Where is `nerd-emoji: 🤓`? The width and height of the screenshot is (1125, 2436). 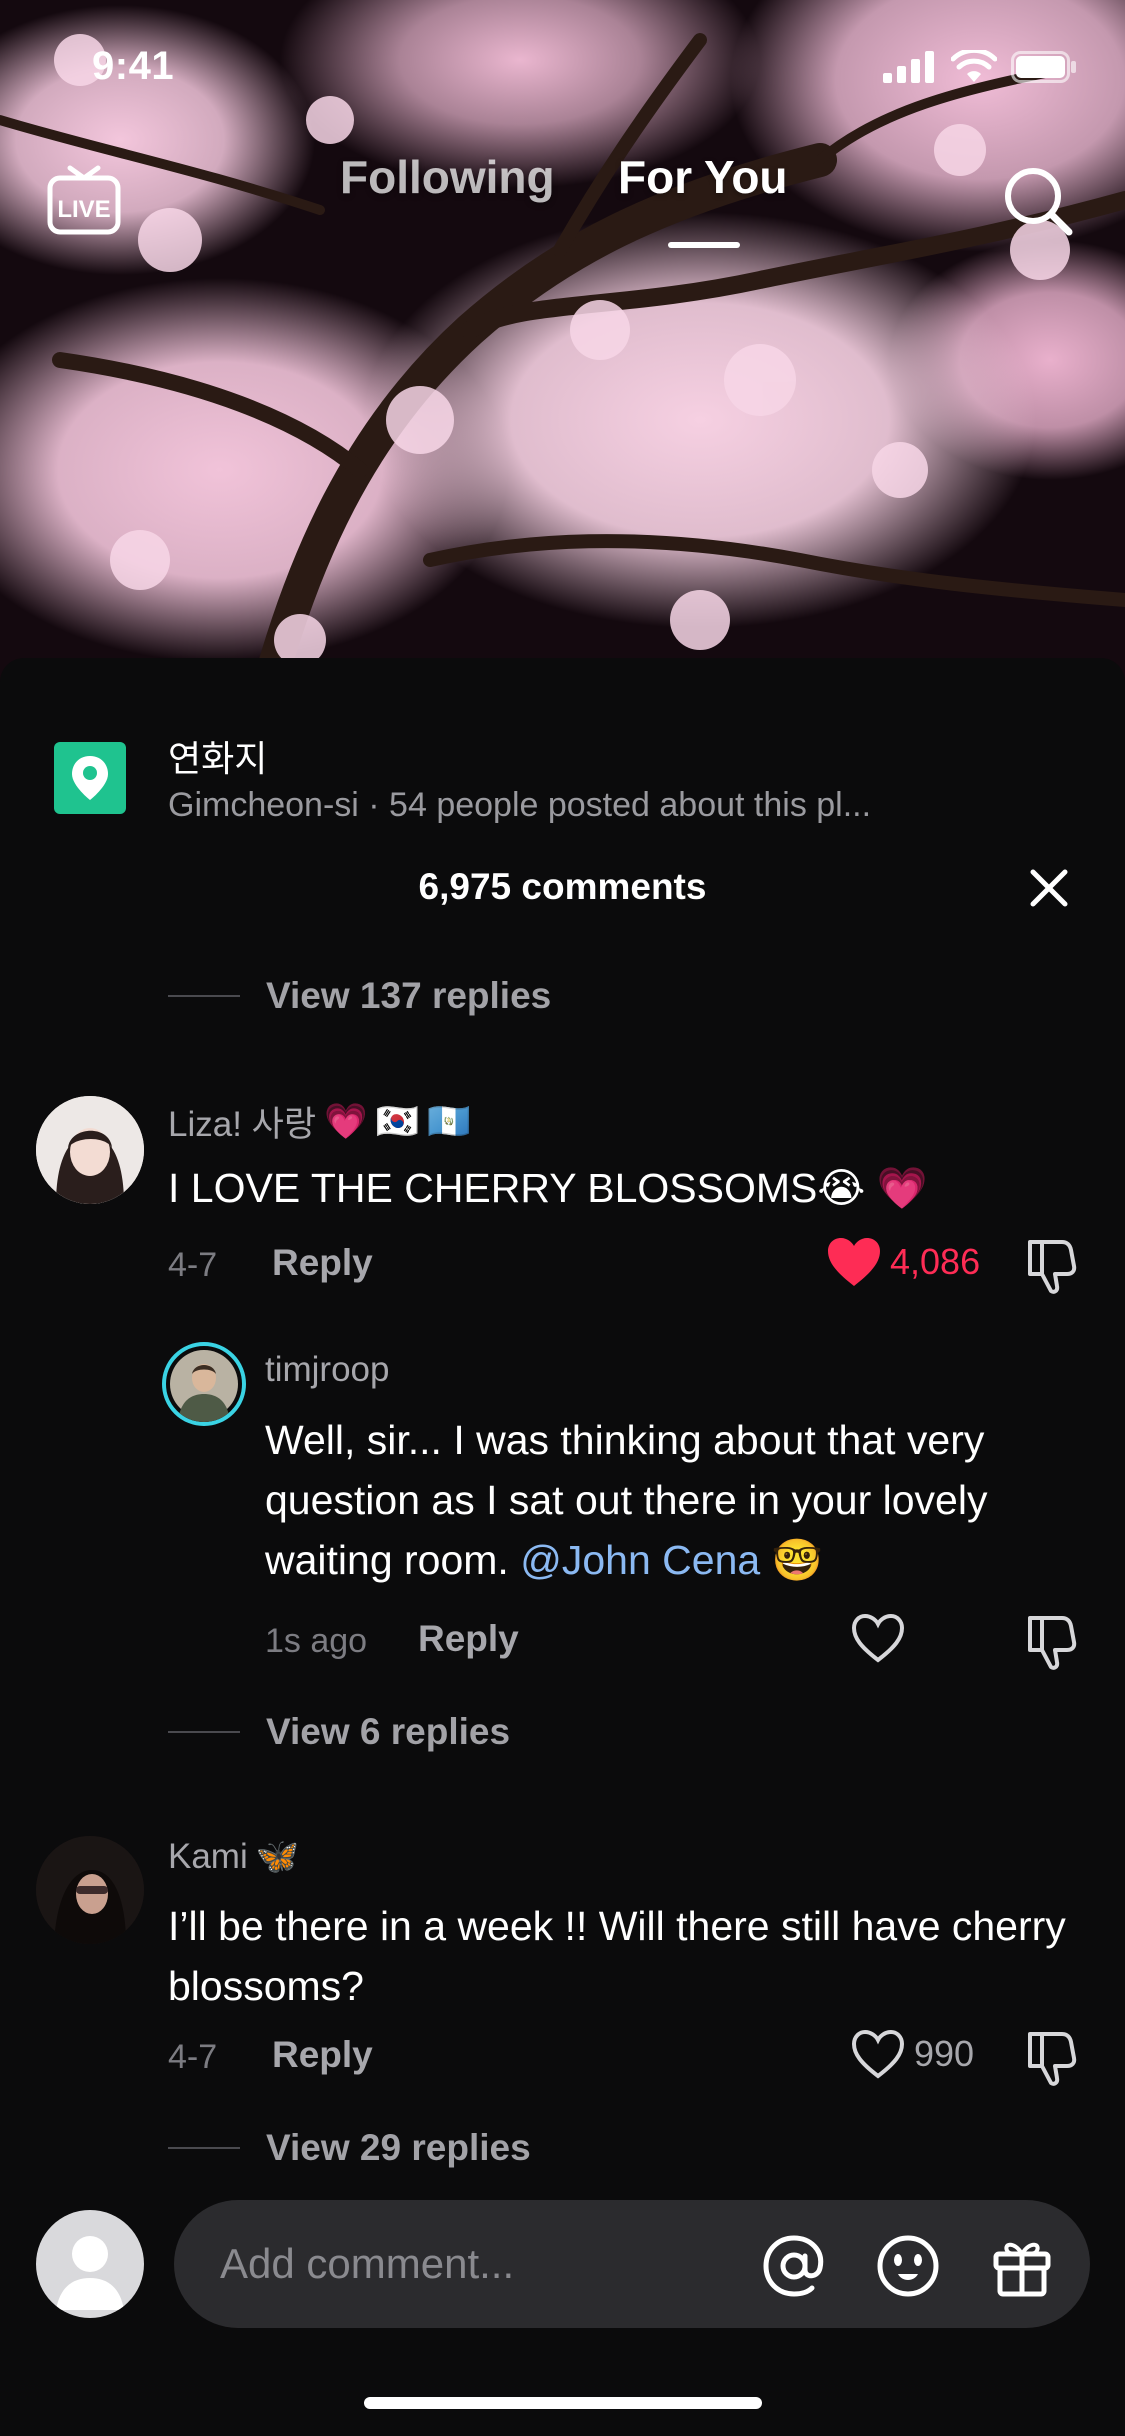 nerd-emoji: 🤓 is located at coordinates (797, 1560).